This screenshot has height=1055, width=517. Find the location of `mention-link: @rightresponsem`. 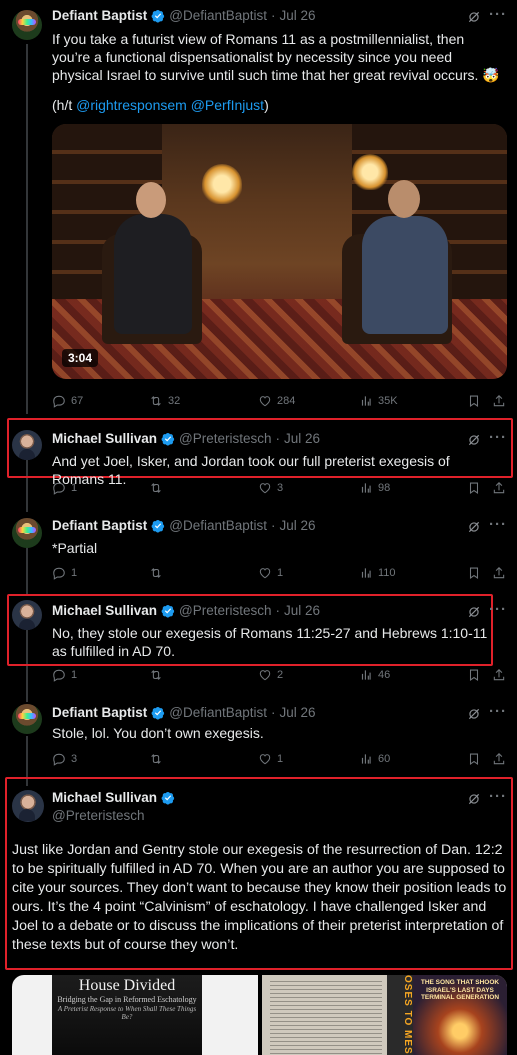

mention-link: @rightresponsem is located at coordinates (131, 105).